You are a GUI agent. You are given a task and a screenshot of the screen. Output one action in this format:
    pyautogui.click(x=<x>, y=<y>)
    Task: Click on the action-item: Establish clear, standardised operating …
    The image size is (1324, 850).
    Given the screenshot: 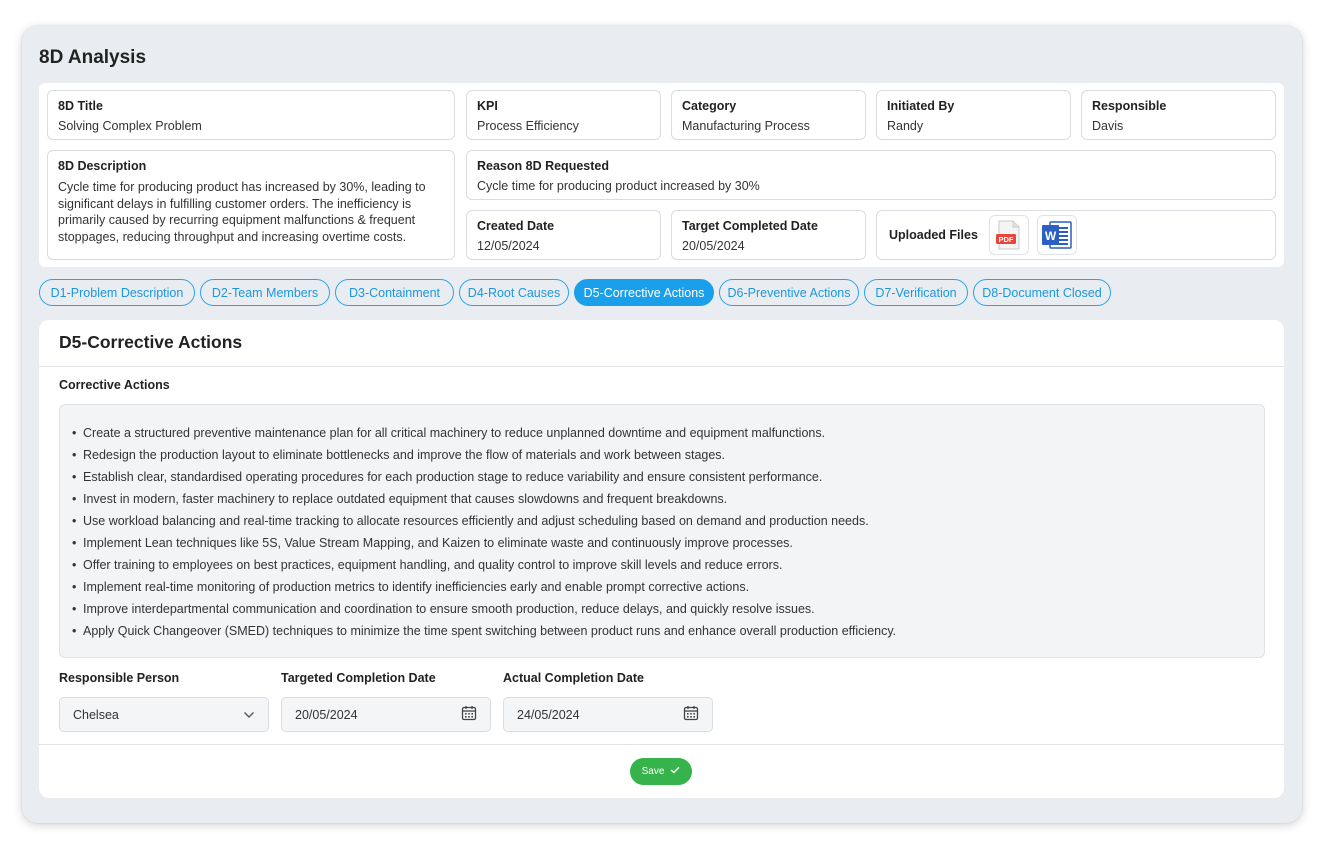 What is the action you would take?
    pyautogui.click(x=662, y=477)
    